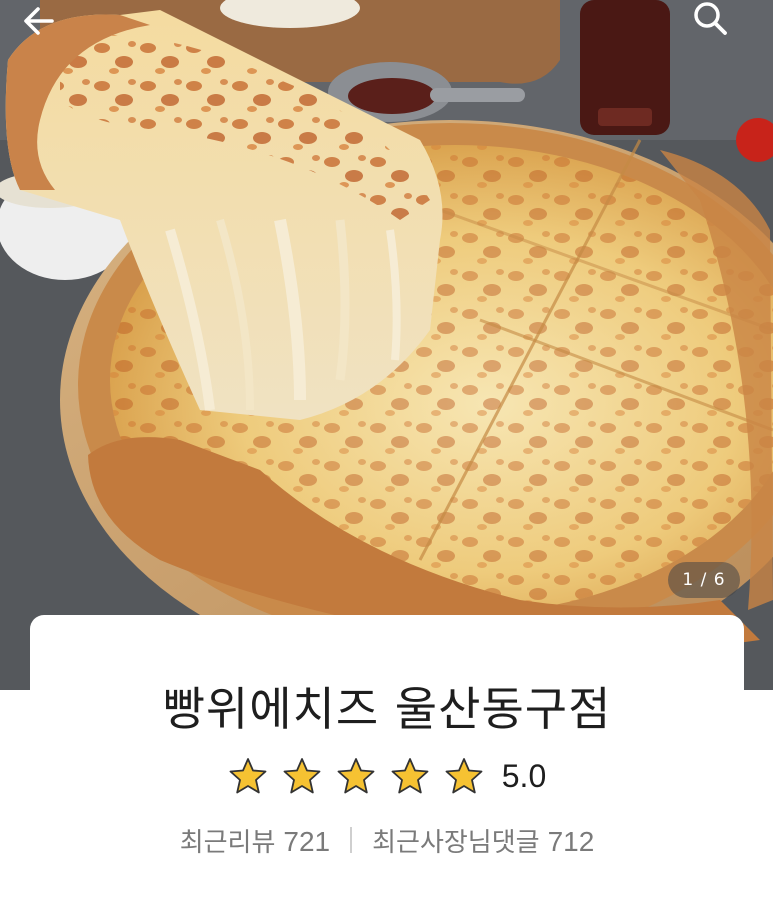  I want to click on recent-reviews-label: 최근리뷰, so click(227, 842).